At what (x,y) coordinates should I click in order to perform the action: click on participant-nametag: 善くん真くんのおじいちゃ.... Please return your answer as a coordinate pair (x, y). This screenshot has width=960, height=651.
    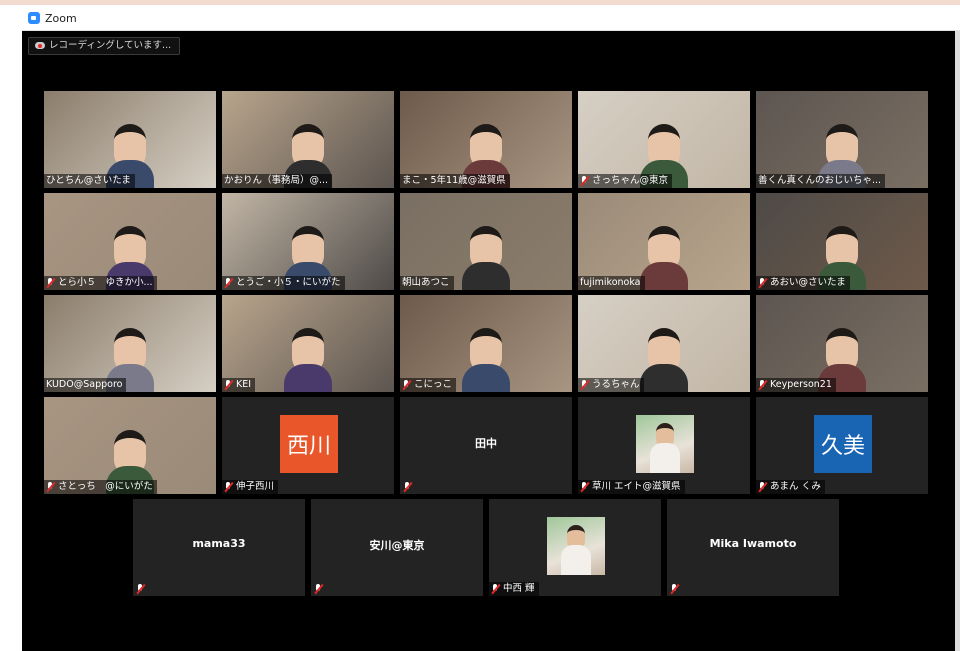
    Looking at the image, I should click on (821, 181).